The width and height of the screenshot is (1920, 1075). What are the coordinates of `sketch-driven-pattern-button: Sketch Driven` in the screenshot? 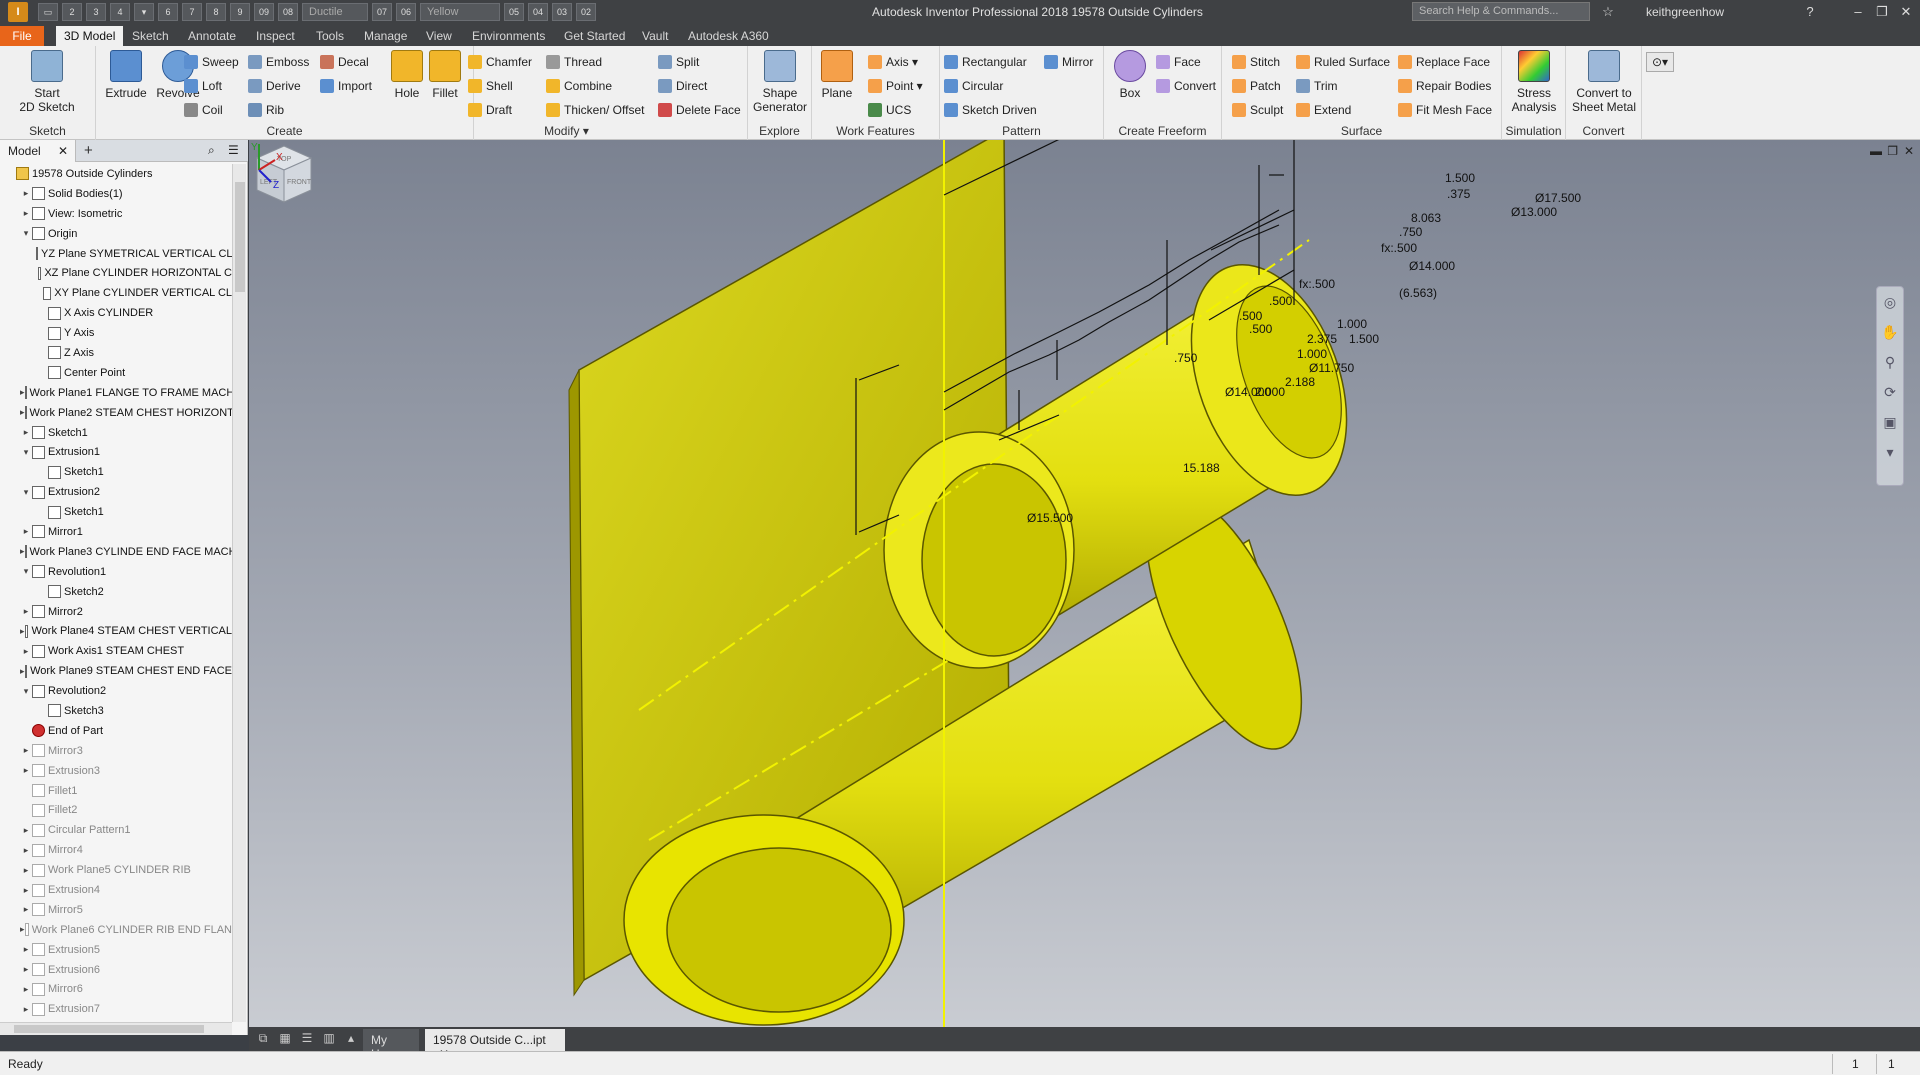 It's located at (990, 110).